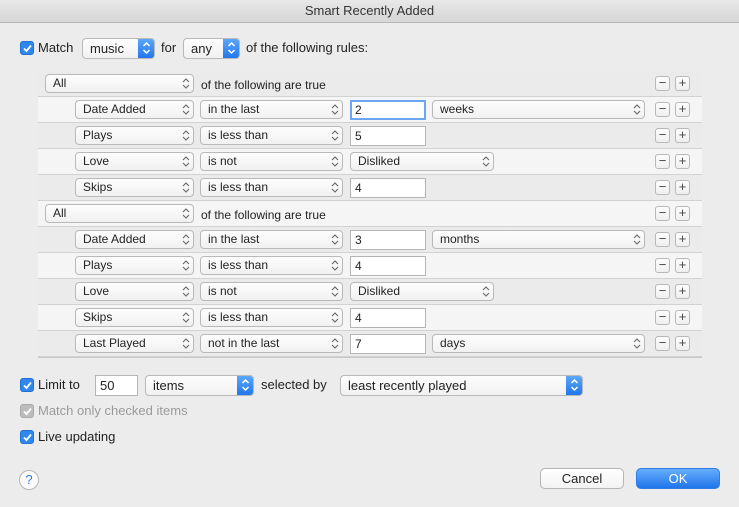 The width and height of the screenshot is (739, 507). I want to click on match-checked-checkbox, so click(27, 411).